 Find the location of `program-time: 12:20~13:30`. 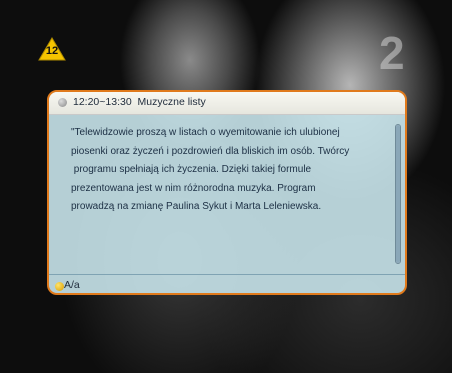

program-time: 12:20~13:30 is located at coordinates (102, 102).